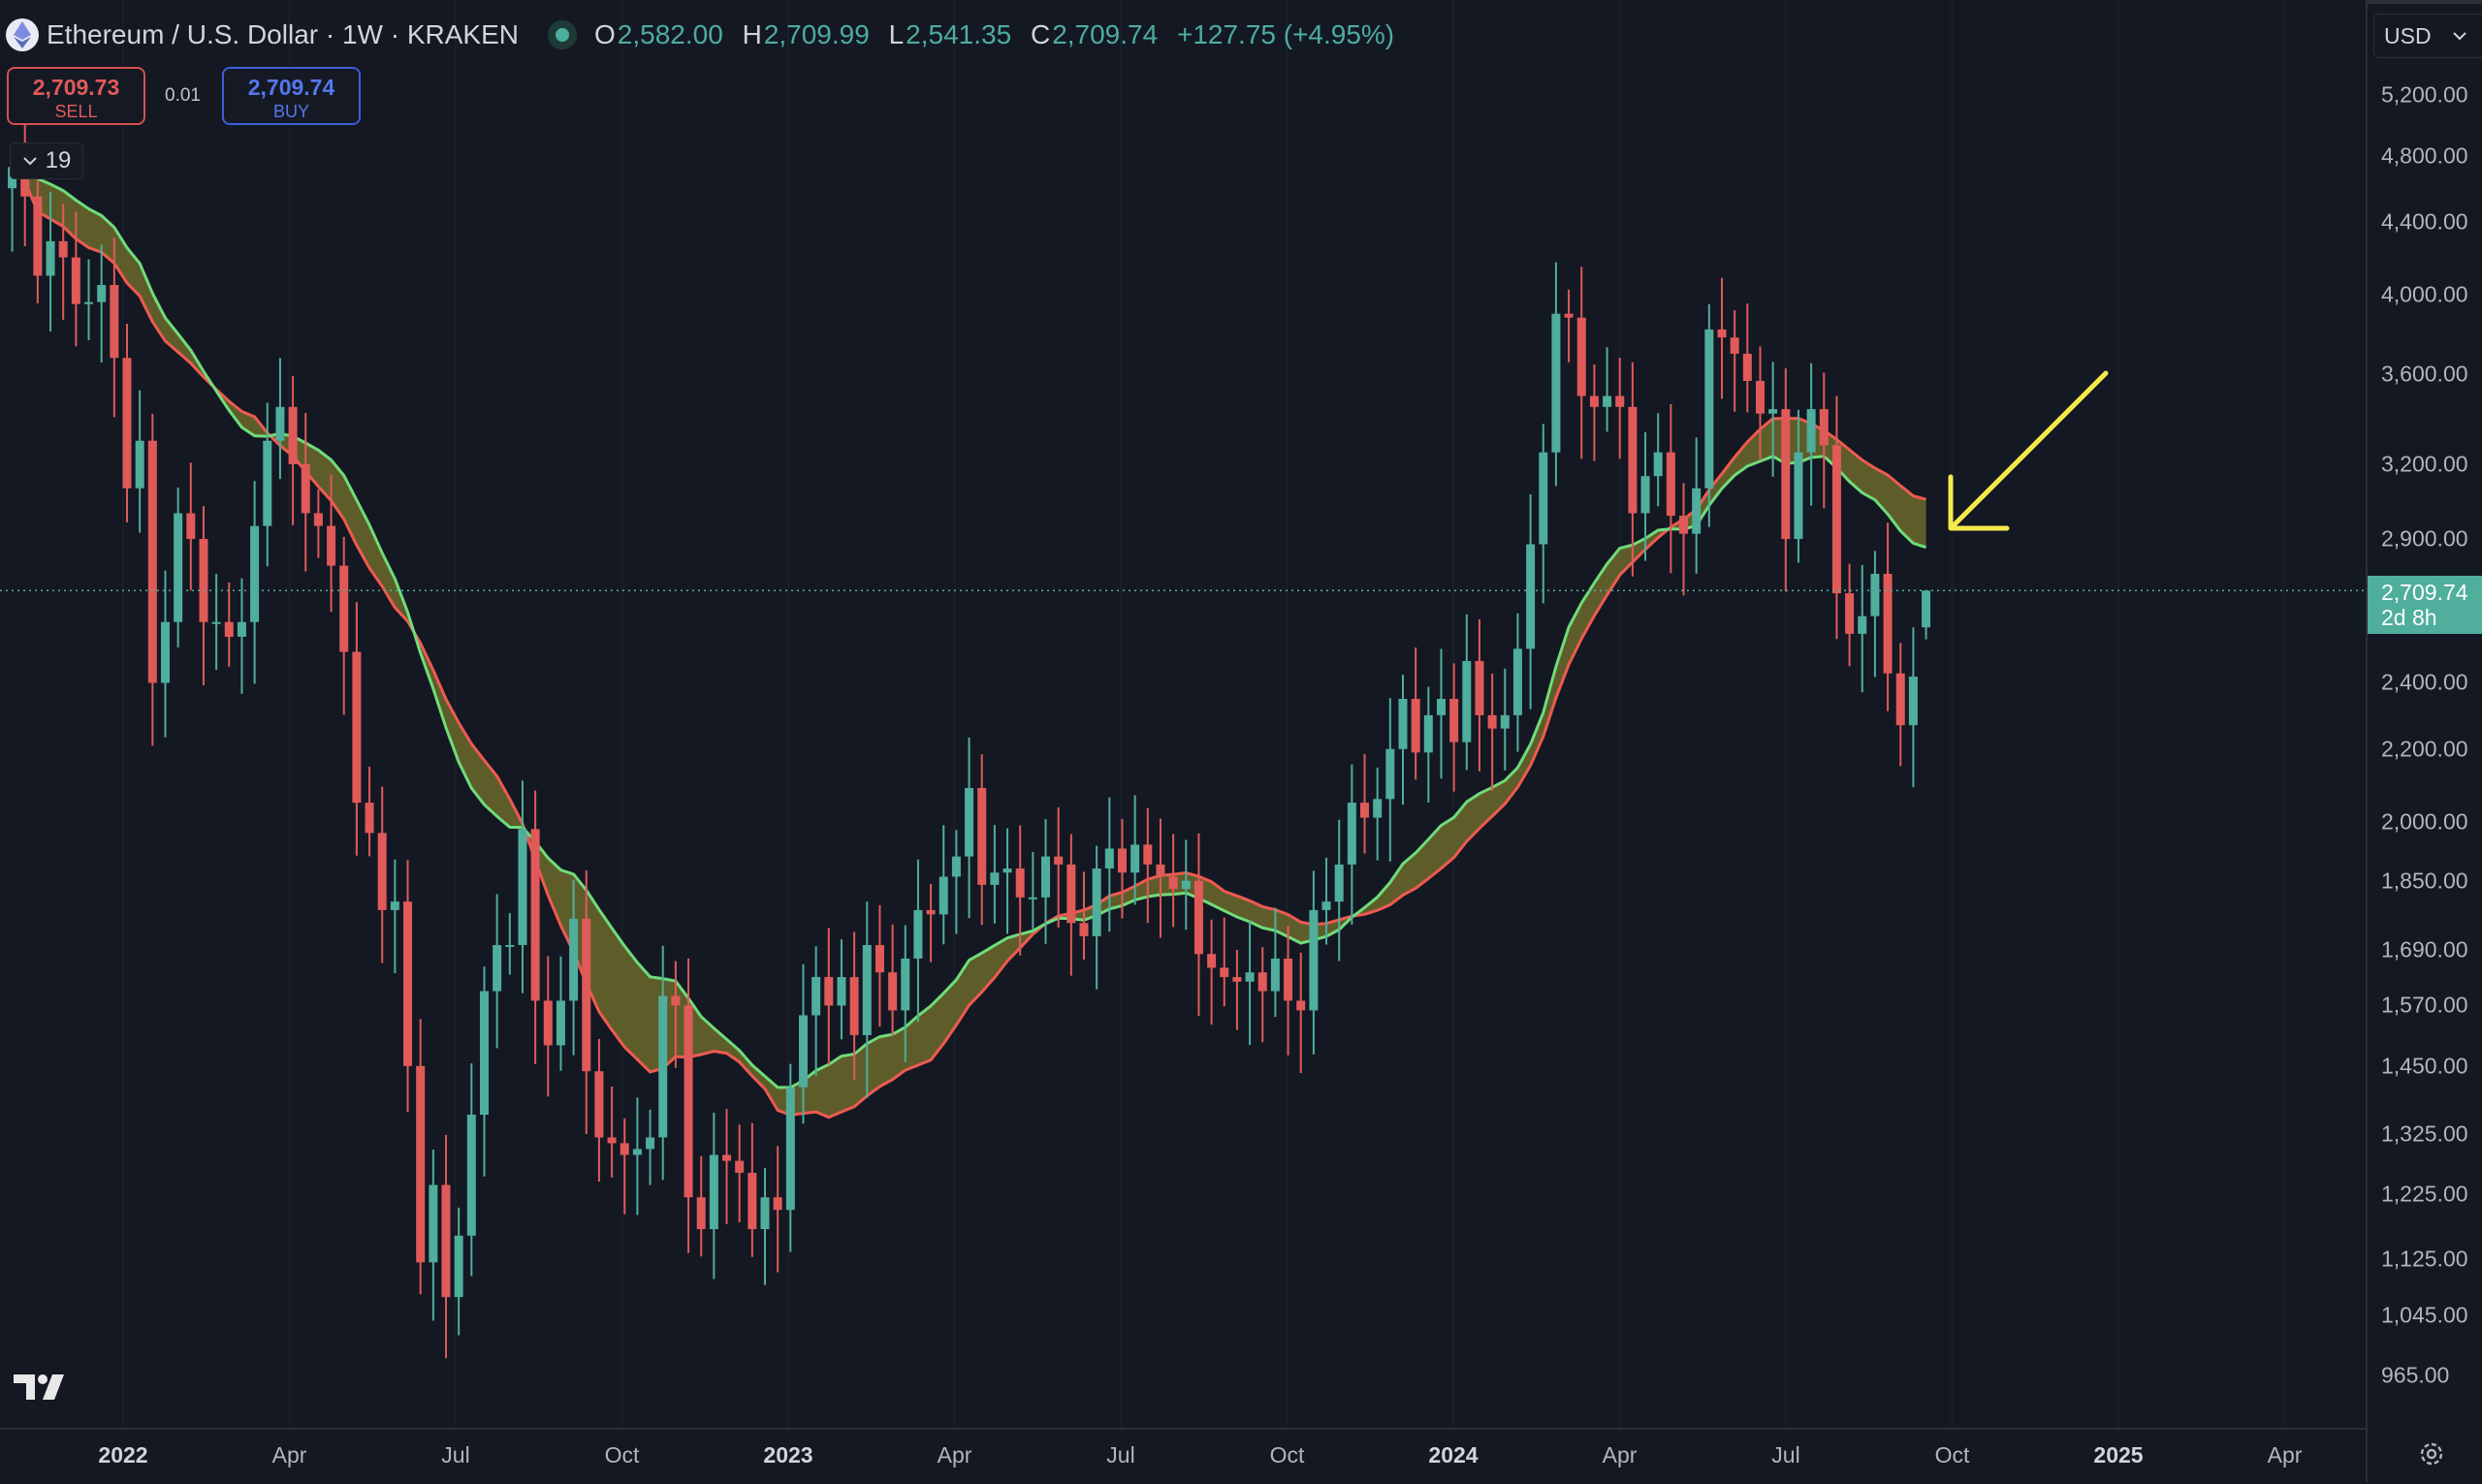  I want to click on buy-price: 2,709.74, so click(291, 87).